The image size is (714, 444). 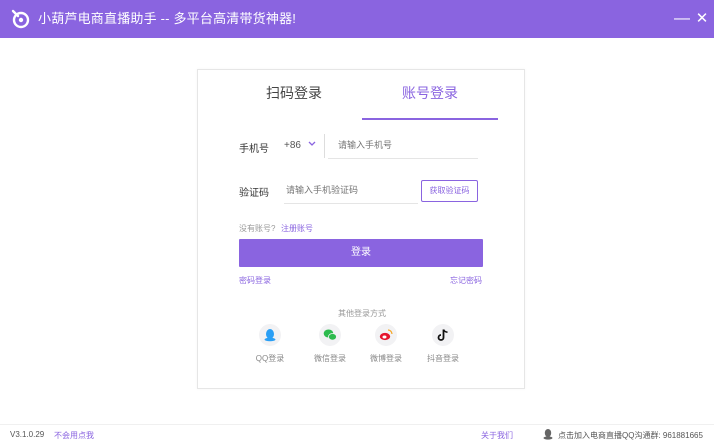 What do you see at coordinates (254, 193) in the screenshot?
I see `code-label: 验证码` at bounding box center [254, 193].